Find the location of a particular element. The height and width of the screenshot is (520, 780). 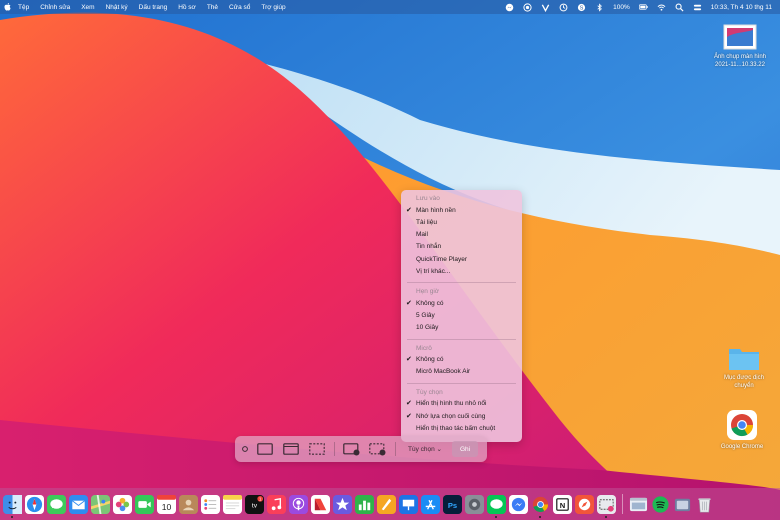

dock-downloads is located at coordinates (682, 504).